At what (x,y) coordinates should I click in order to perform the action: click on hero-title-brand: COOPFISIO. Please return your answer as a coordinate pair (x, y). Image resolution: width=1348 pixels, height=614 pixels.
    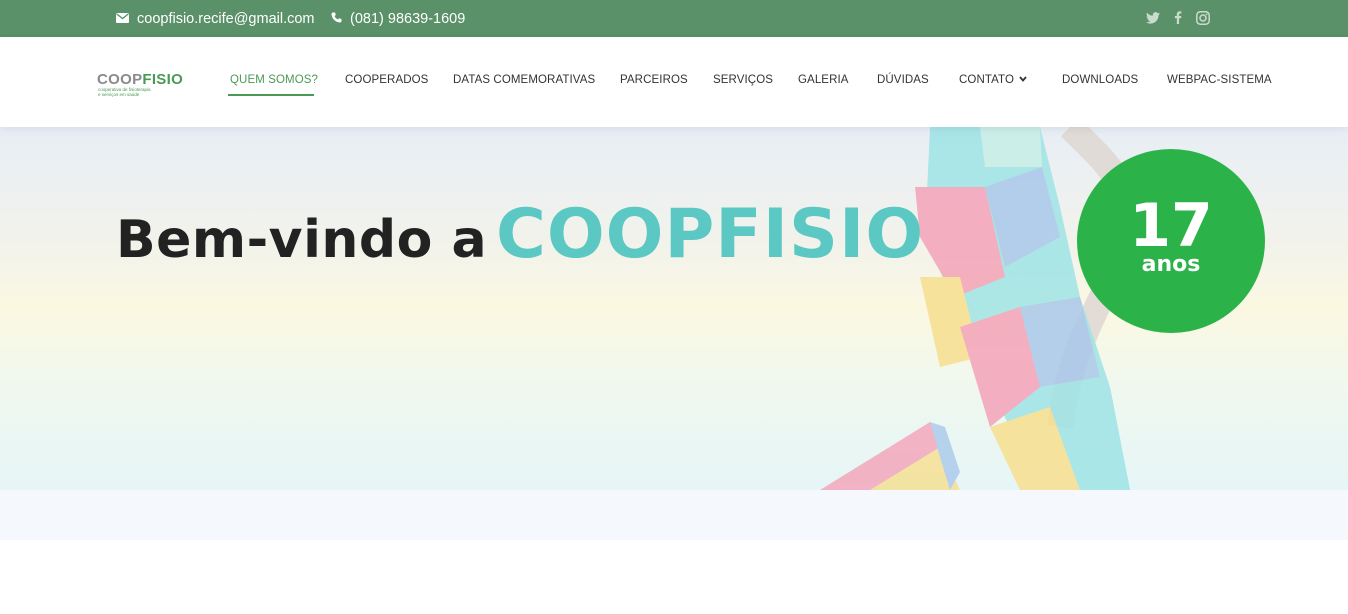
    Looking at the image, I should click on (710, 234).